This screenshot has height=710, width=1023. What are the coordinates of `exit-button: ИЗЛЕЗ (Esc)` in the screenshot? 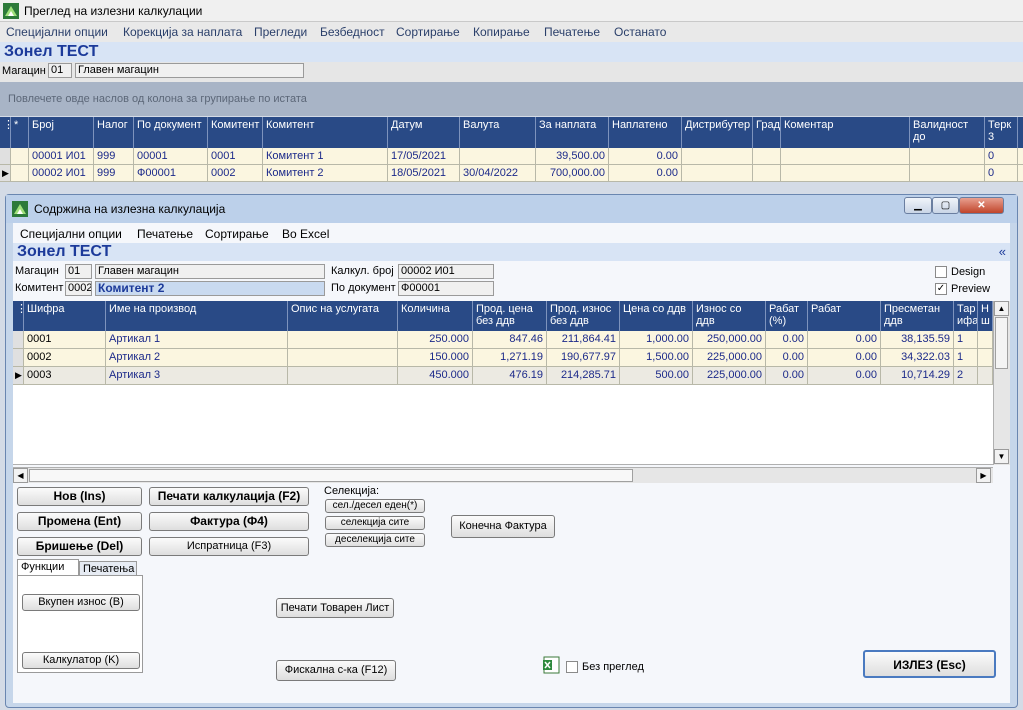 It's located at (929, 664).